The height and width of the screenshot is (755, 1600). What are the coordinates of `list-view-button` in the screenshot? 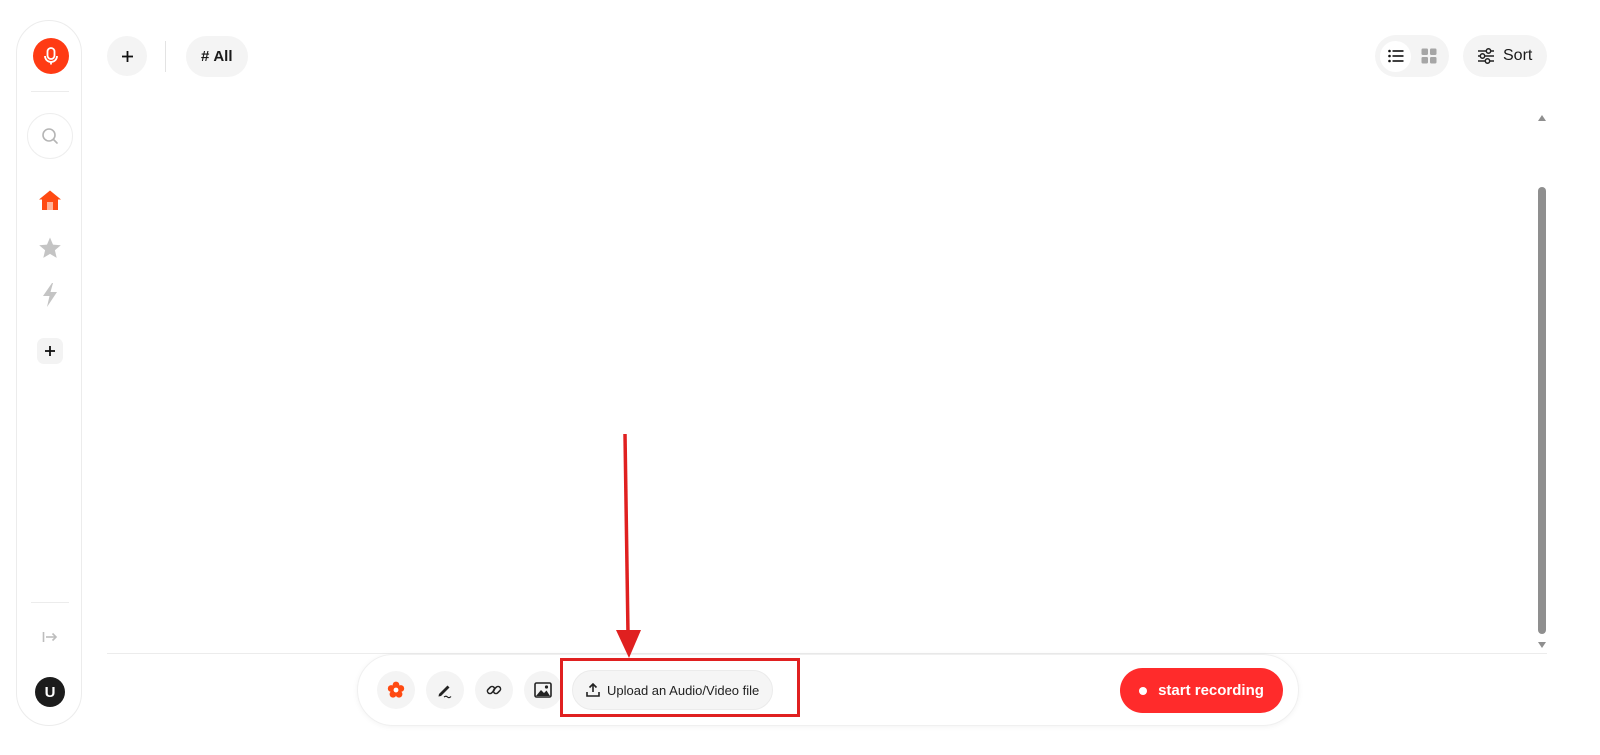 It's located at (1395, 56).